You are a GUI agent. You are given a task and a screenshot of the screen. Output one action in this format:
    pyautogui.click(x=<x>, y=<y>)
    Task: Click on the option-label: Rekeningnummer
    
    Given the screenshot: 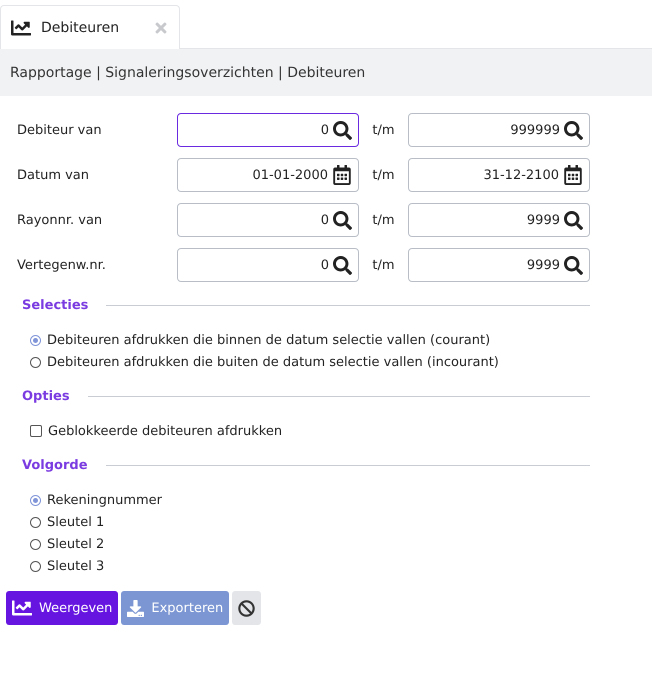 What is the action you would take?
    pyautogui.click(x=104, y=500)
    